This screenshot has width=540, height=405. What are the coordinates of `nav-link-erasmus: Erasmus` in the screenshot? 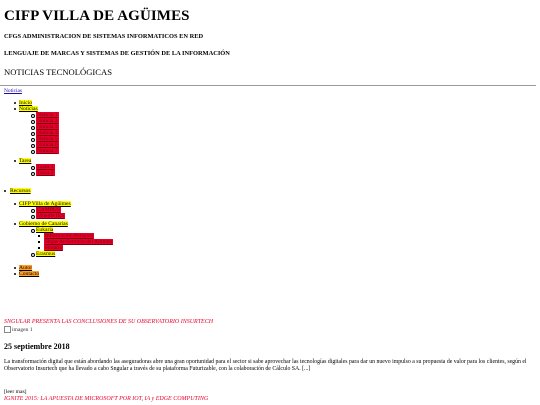 It's located at (46, 254).